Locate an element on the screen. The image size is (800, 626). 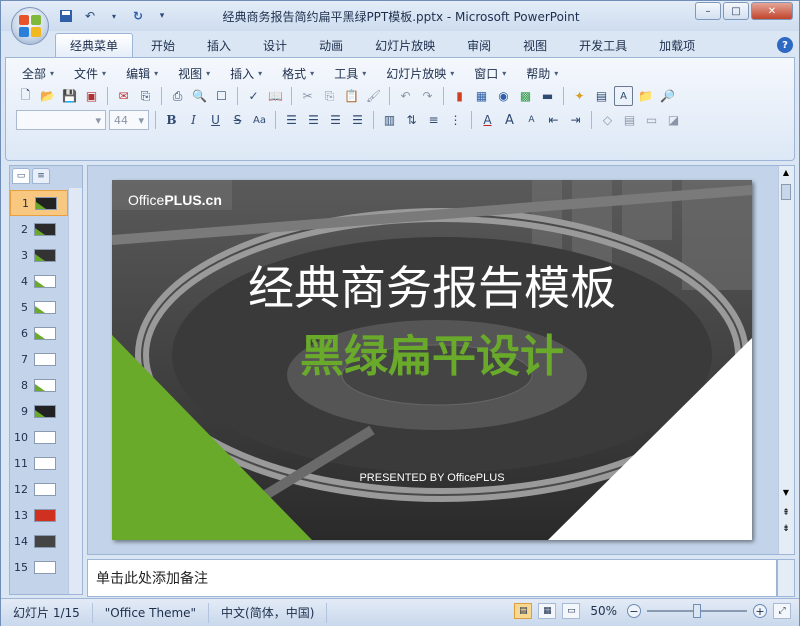
slides-scrollbar is located at coordinates (75, 391).